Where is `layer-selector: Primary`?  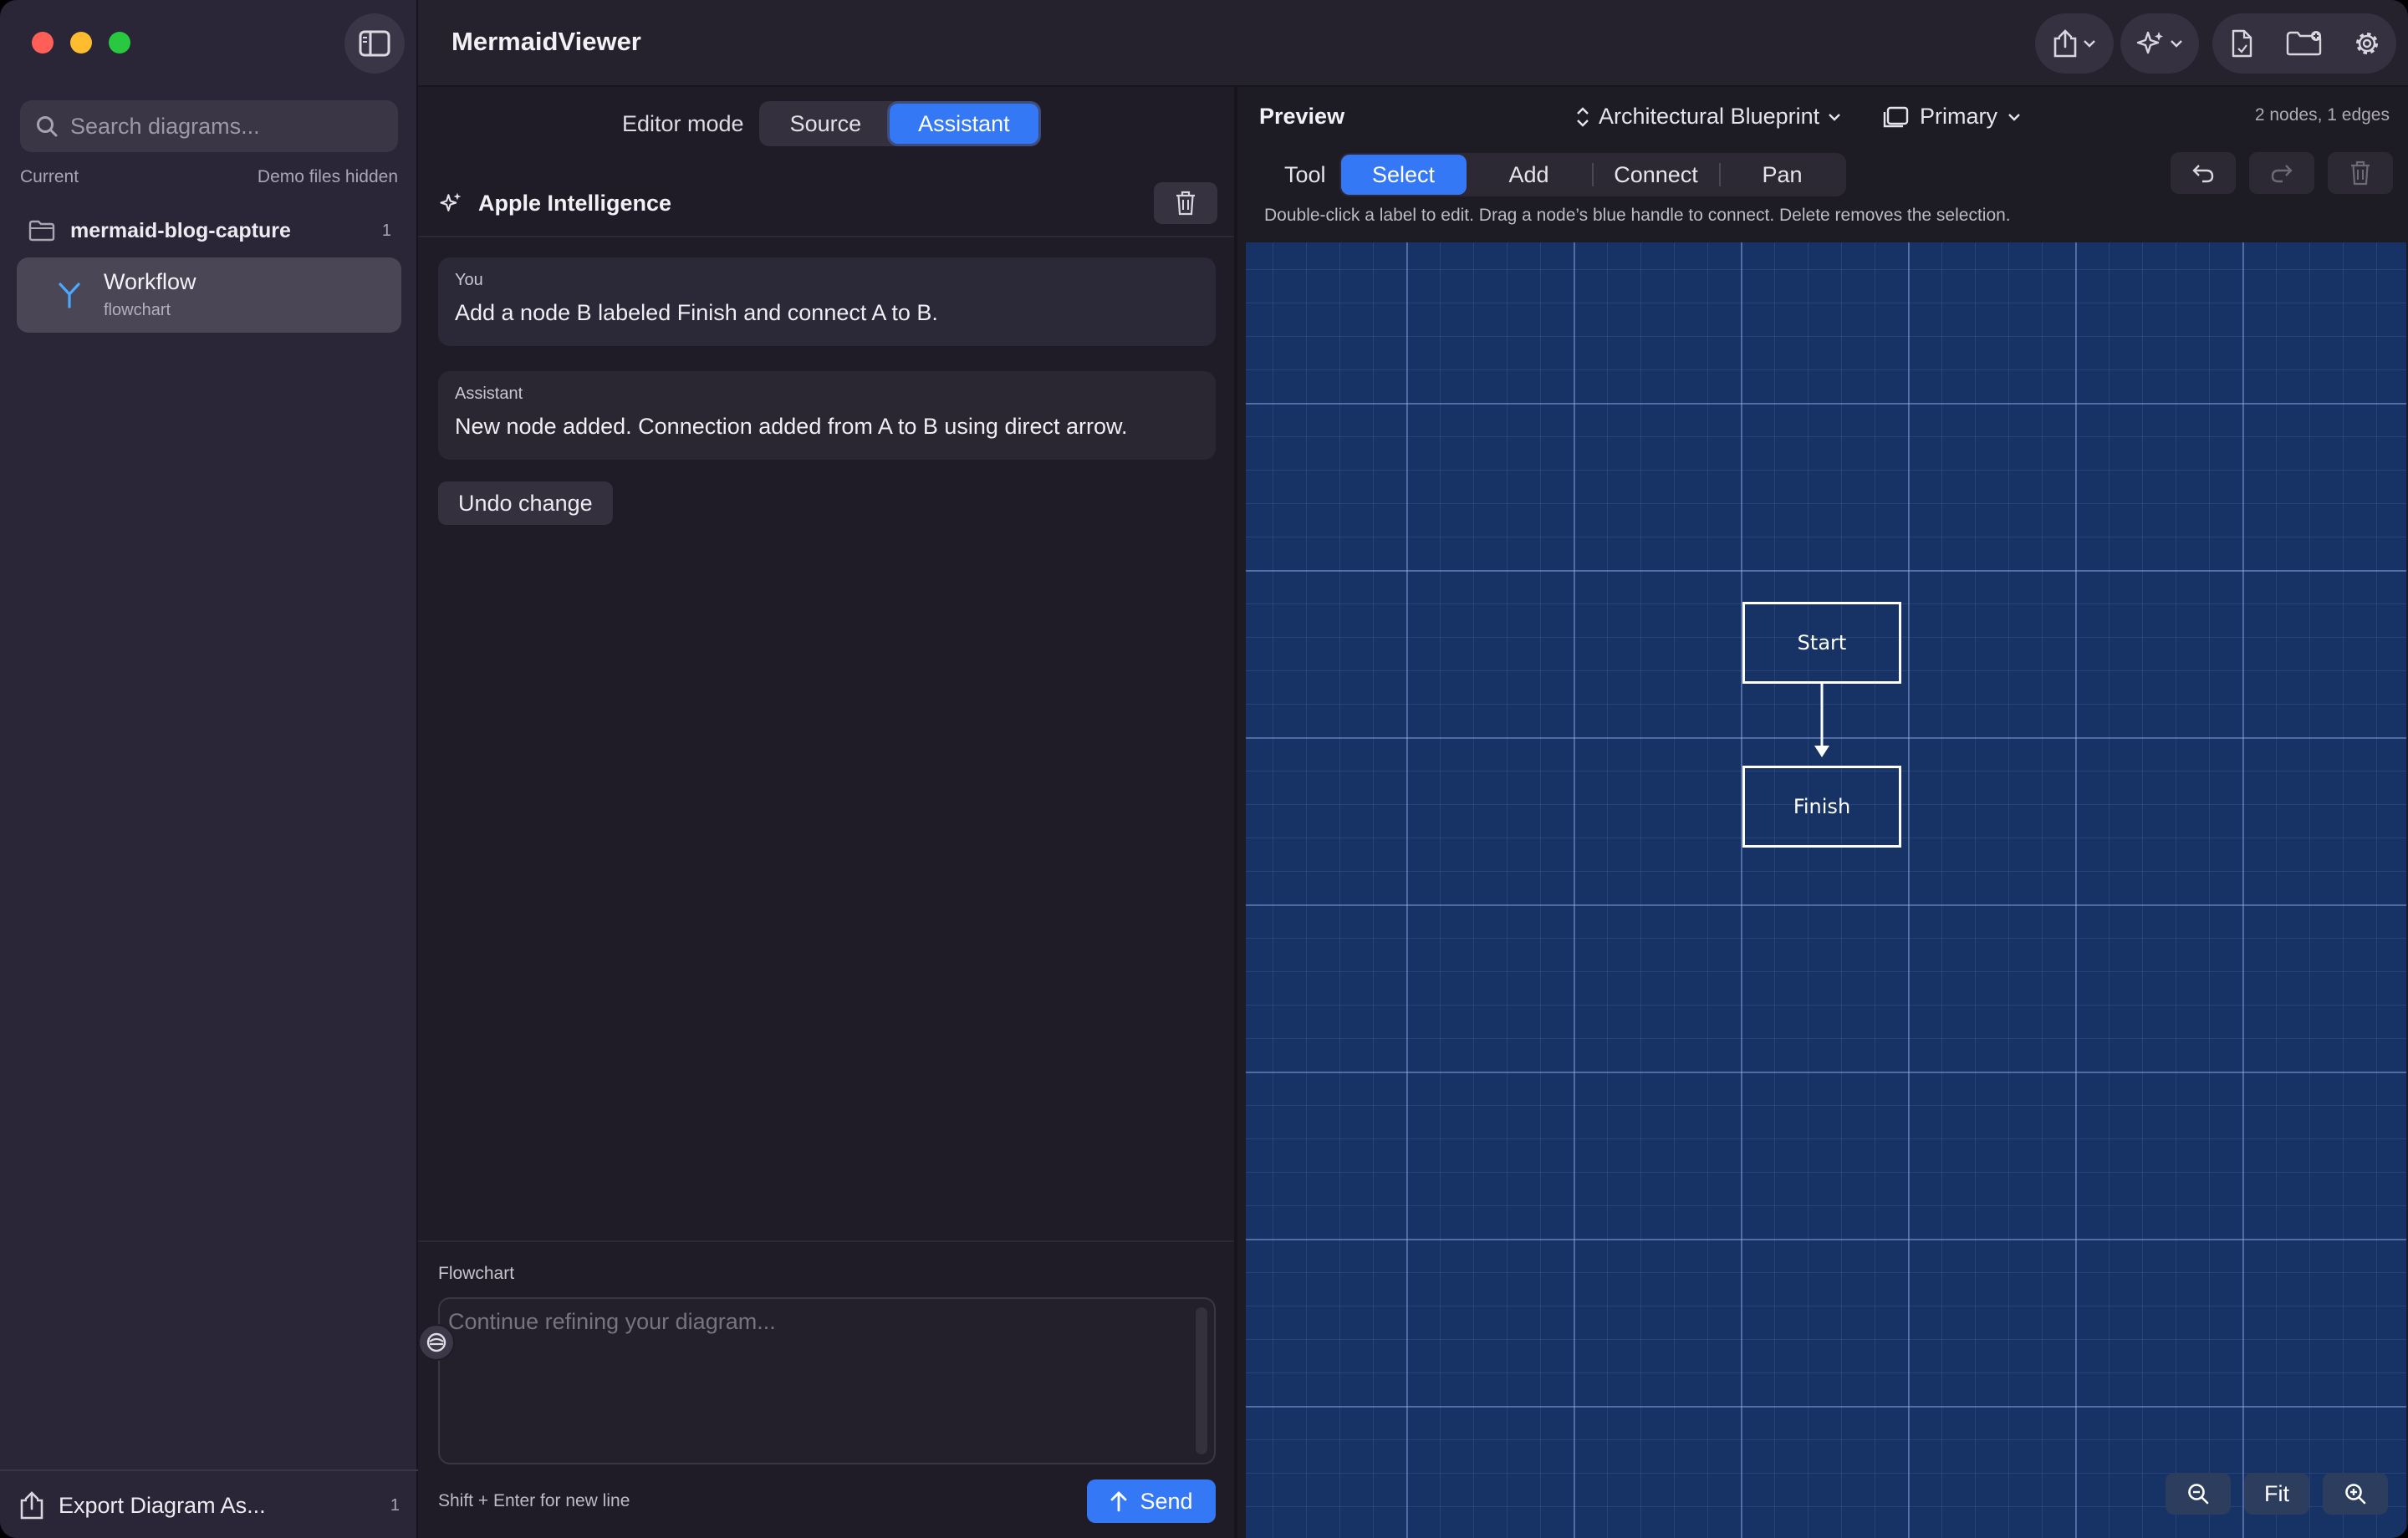
layer-selector: Primary is located at coordinates (1951, 117).